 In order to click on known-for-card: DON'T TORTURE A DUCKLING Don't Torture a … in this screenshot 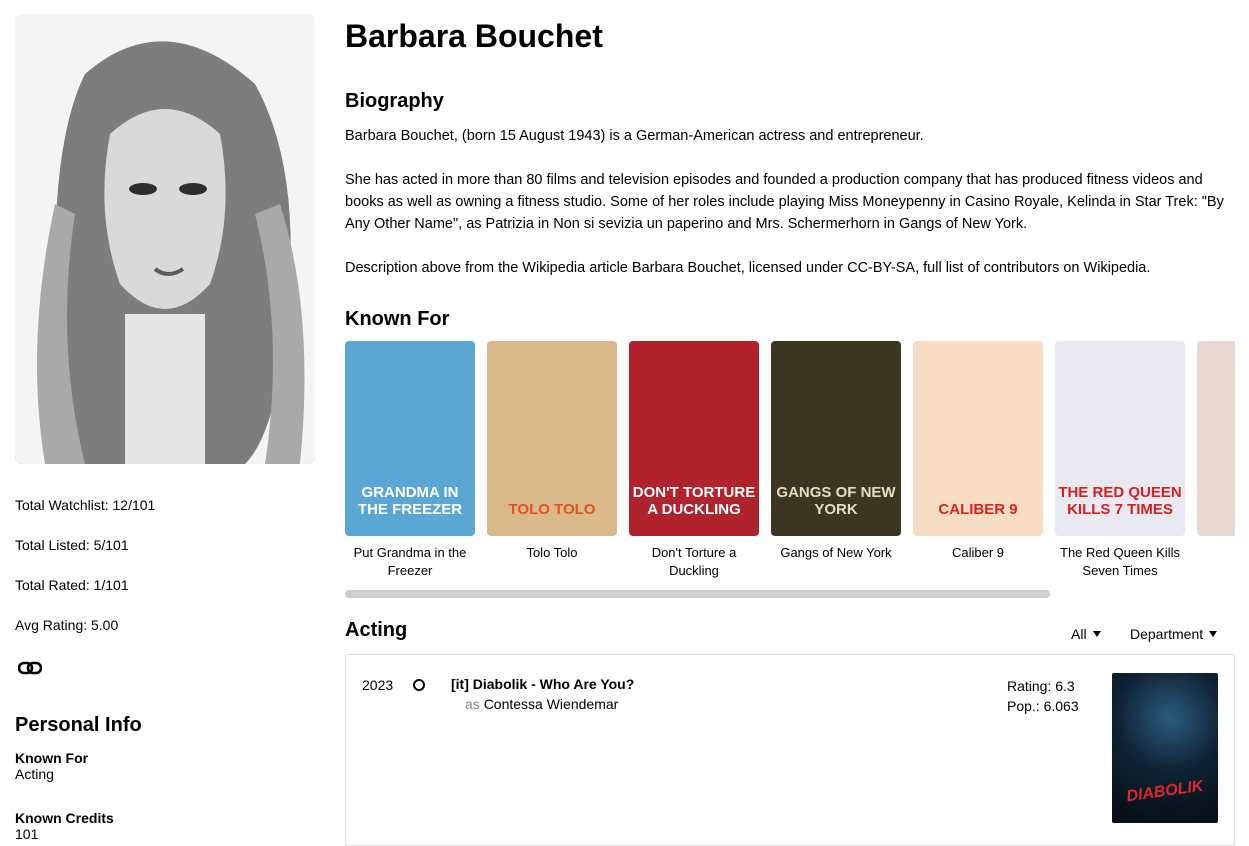, I will do `click(694, 460)`.